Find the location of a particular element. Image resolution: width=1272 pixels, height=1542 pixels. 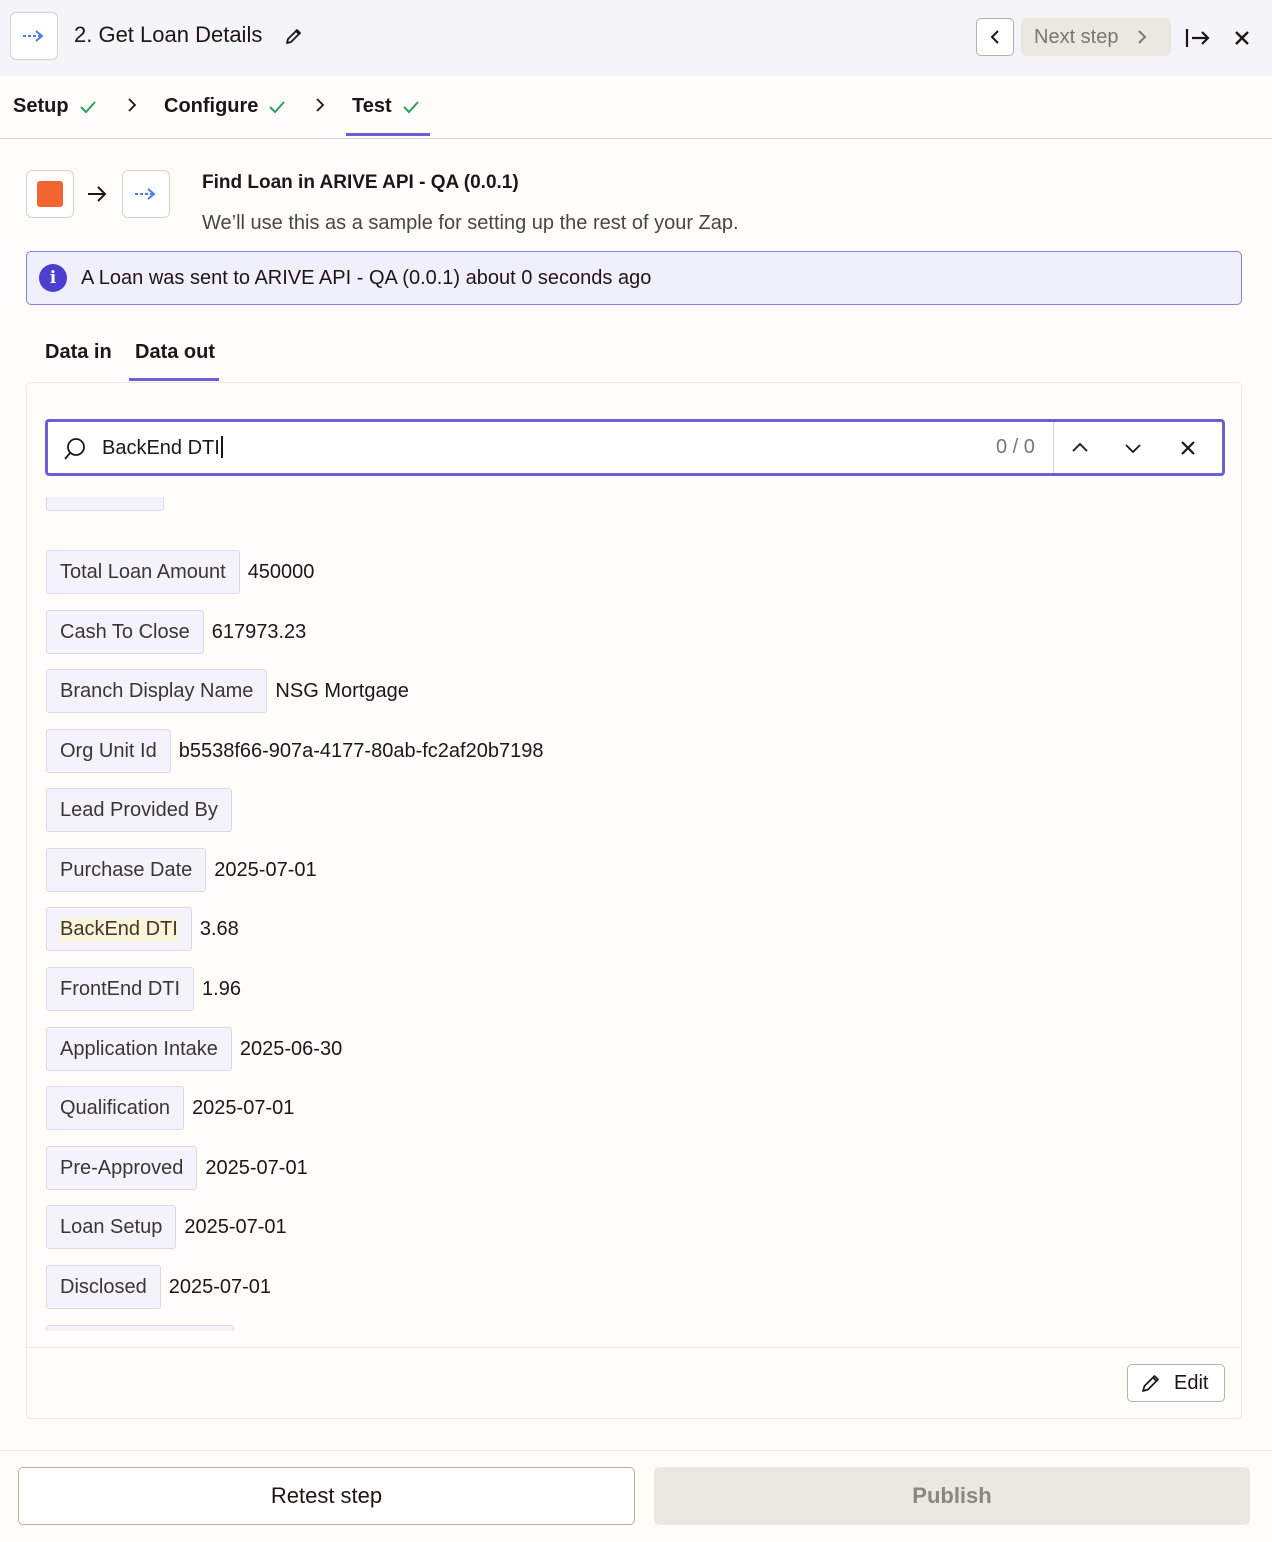

list-item: Disclosed 2025-07-01 is located at coordinates (158, 1287).